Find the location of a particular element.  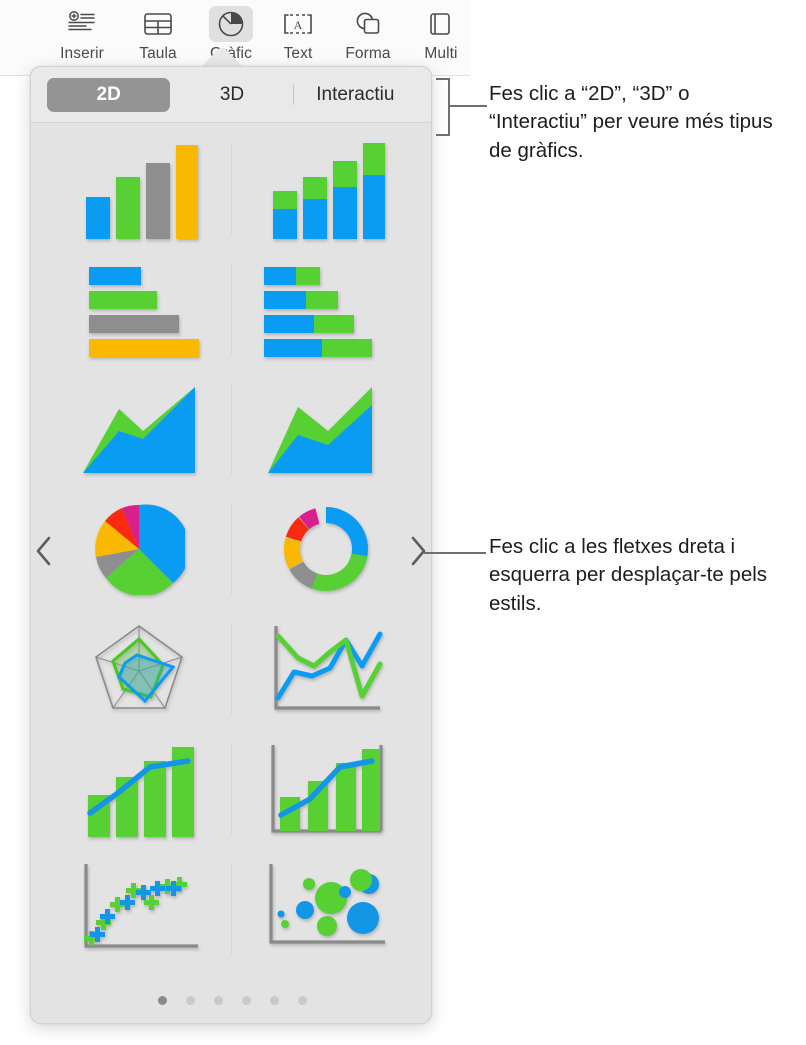

chart-option-bubble-chart is located at coordinates (325, 909).